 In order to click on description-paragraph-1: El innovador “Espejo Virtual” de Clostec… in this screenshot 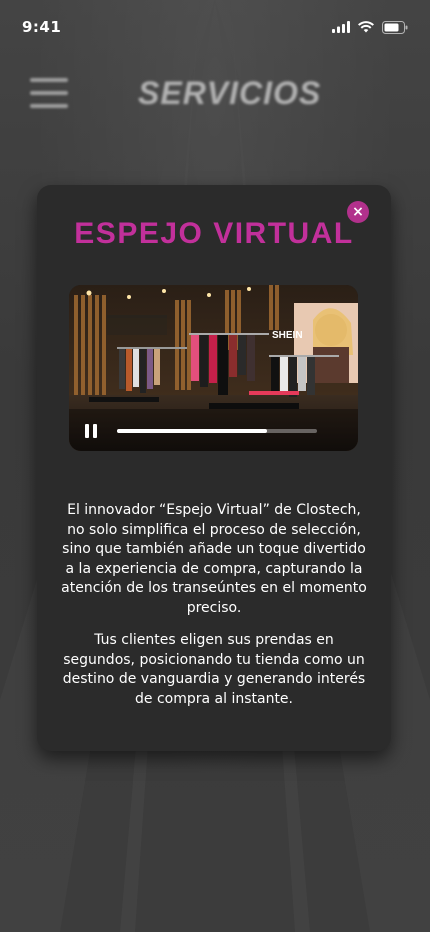, I will do `click(214, 559)`.